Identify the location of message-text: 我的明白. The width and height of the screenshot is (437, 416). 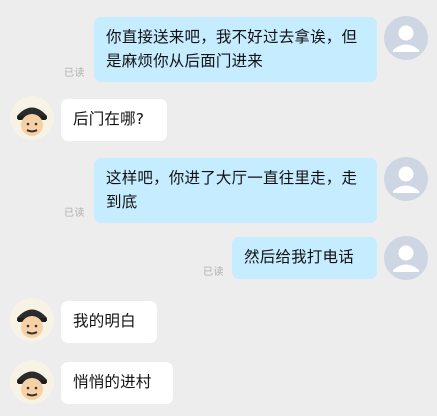
(104, 321).